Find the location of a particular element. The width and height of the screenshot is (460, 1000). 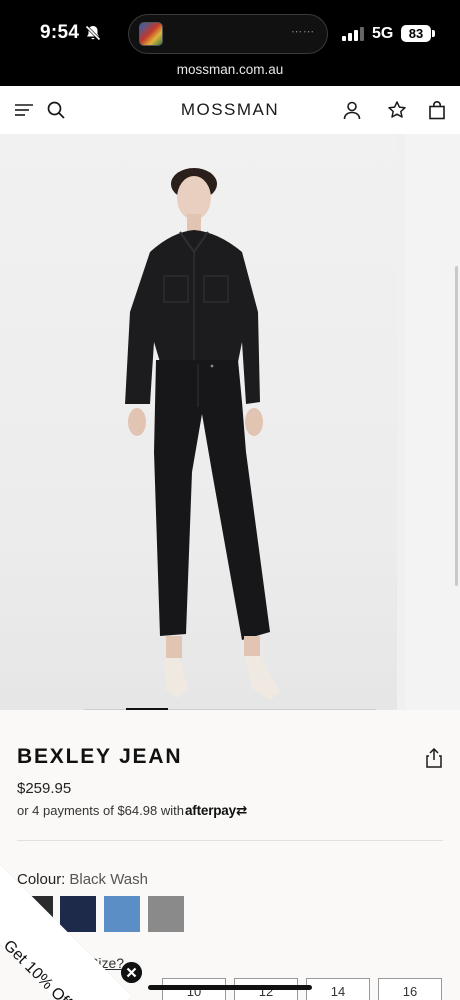

size-option: 14 is located at coordinates (338, 989).